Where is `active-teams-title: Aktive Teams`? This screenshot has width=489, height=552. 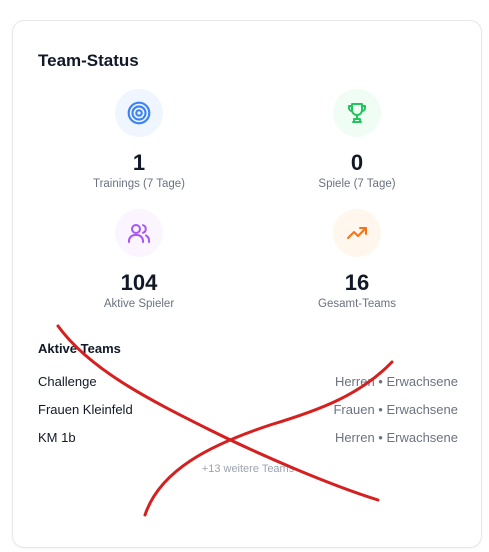
active-teams-title: Aktive Teams is located at coordinates (79, 348).